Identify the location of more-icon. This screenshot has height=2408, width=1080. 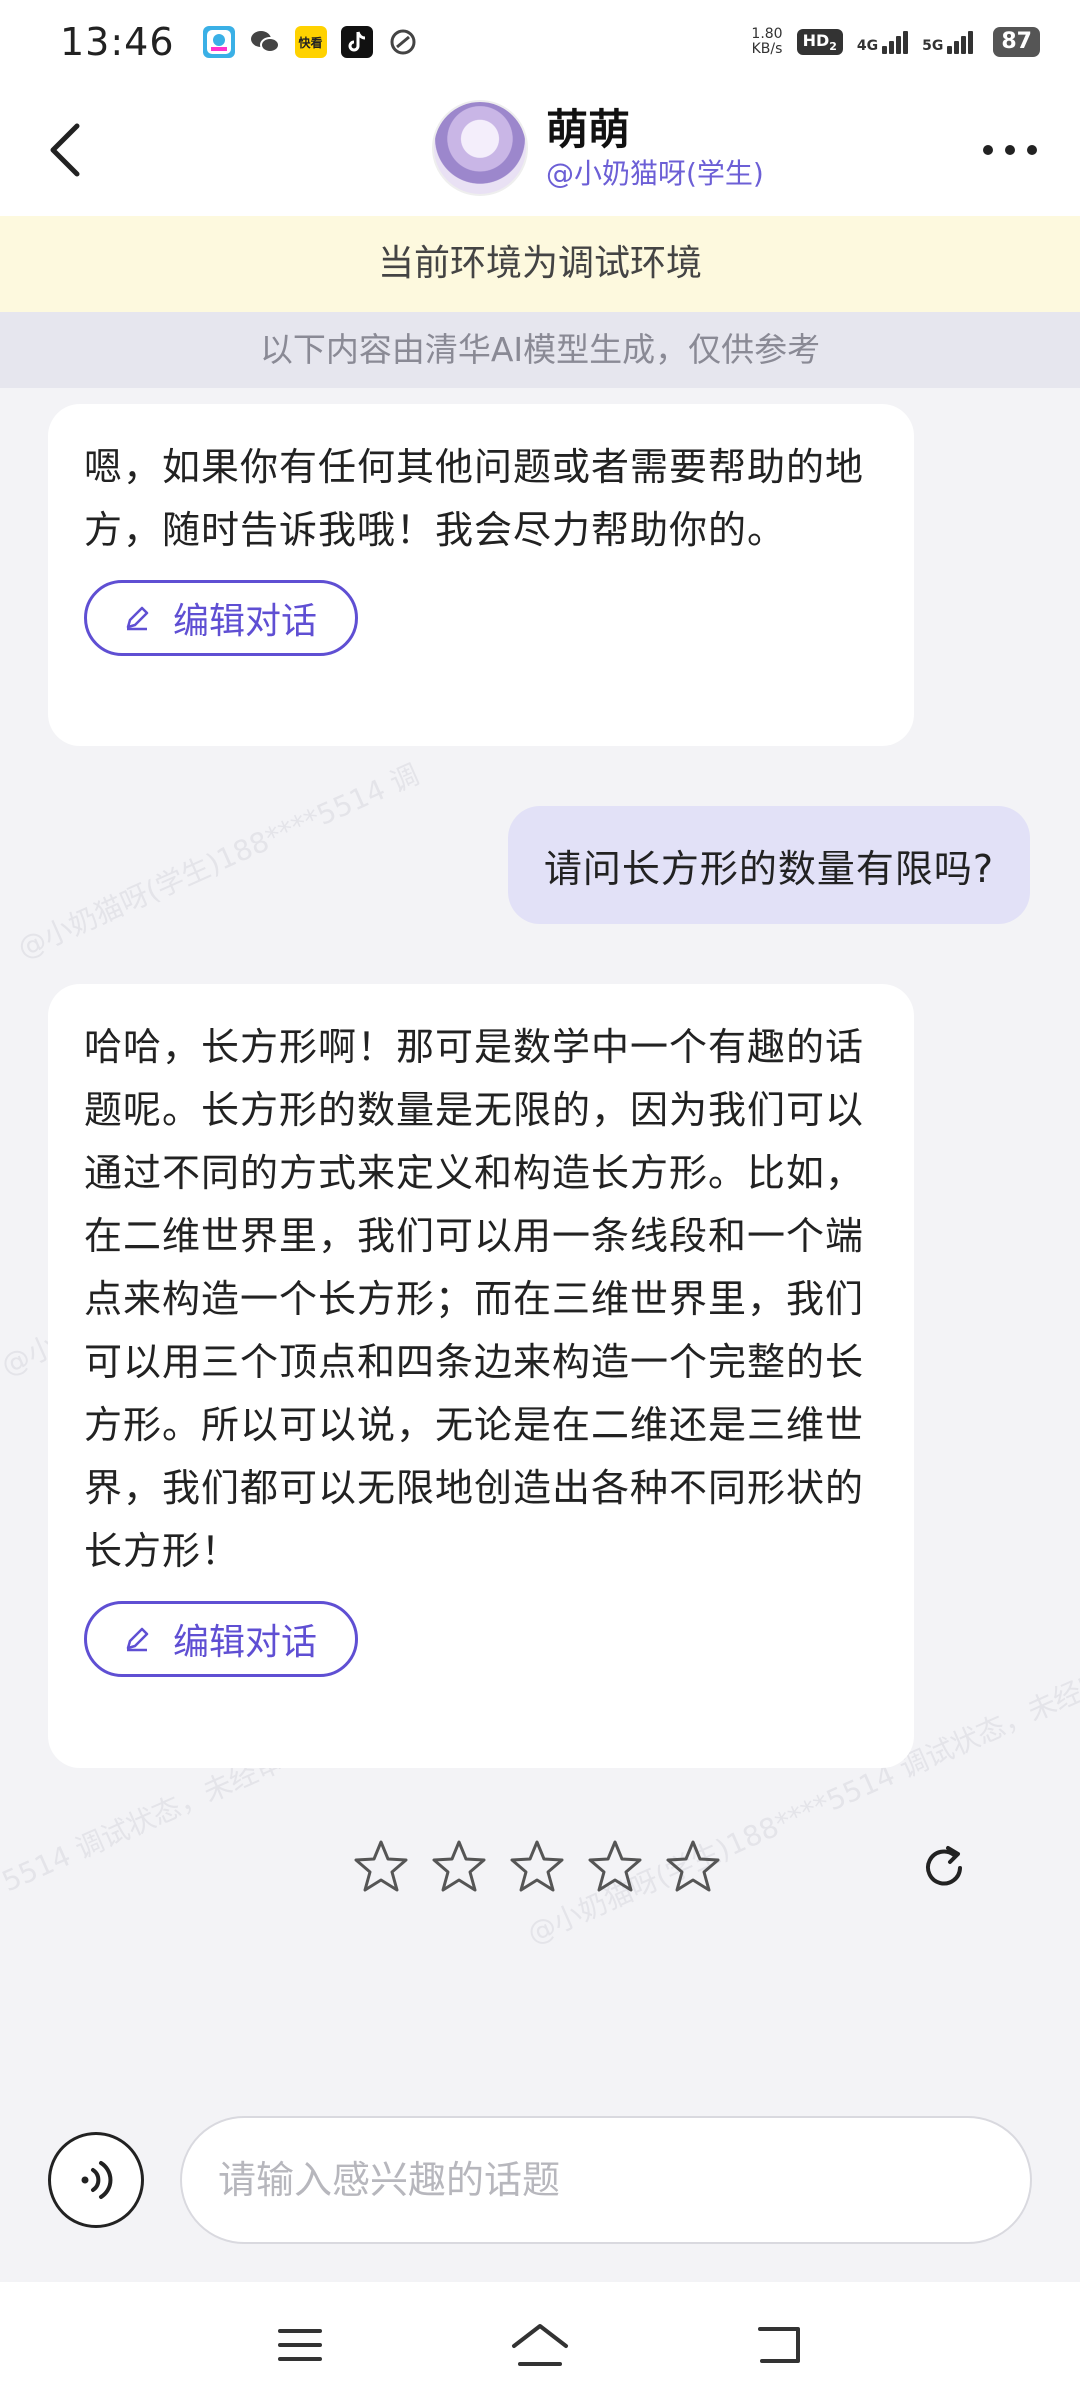
(988, 150).